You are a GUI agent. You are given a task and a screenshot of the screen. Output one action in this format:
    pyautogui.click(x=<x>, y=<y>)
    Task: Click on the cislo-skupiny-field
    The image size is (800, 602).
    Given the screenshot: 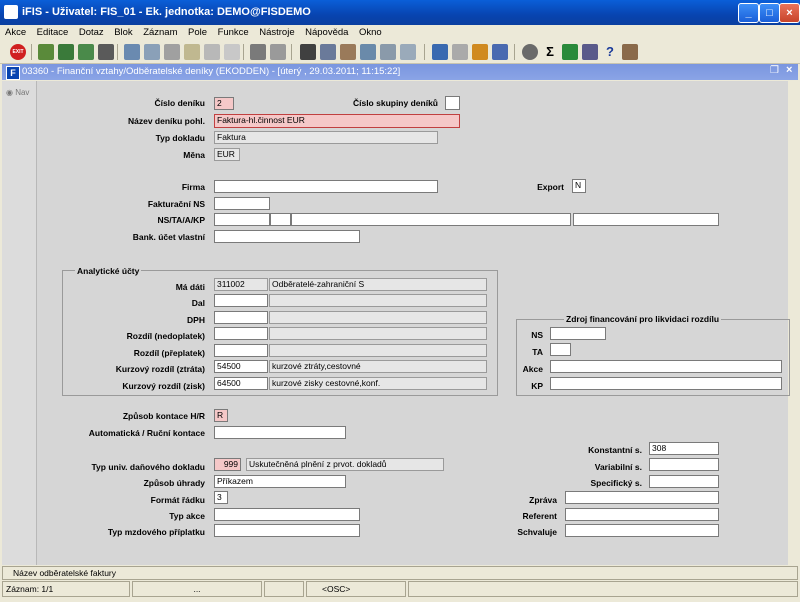 What is the action you would take?
    pyautogui.click(x=452, y=103)
    